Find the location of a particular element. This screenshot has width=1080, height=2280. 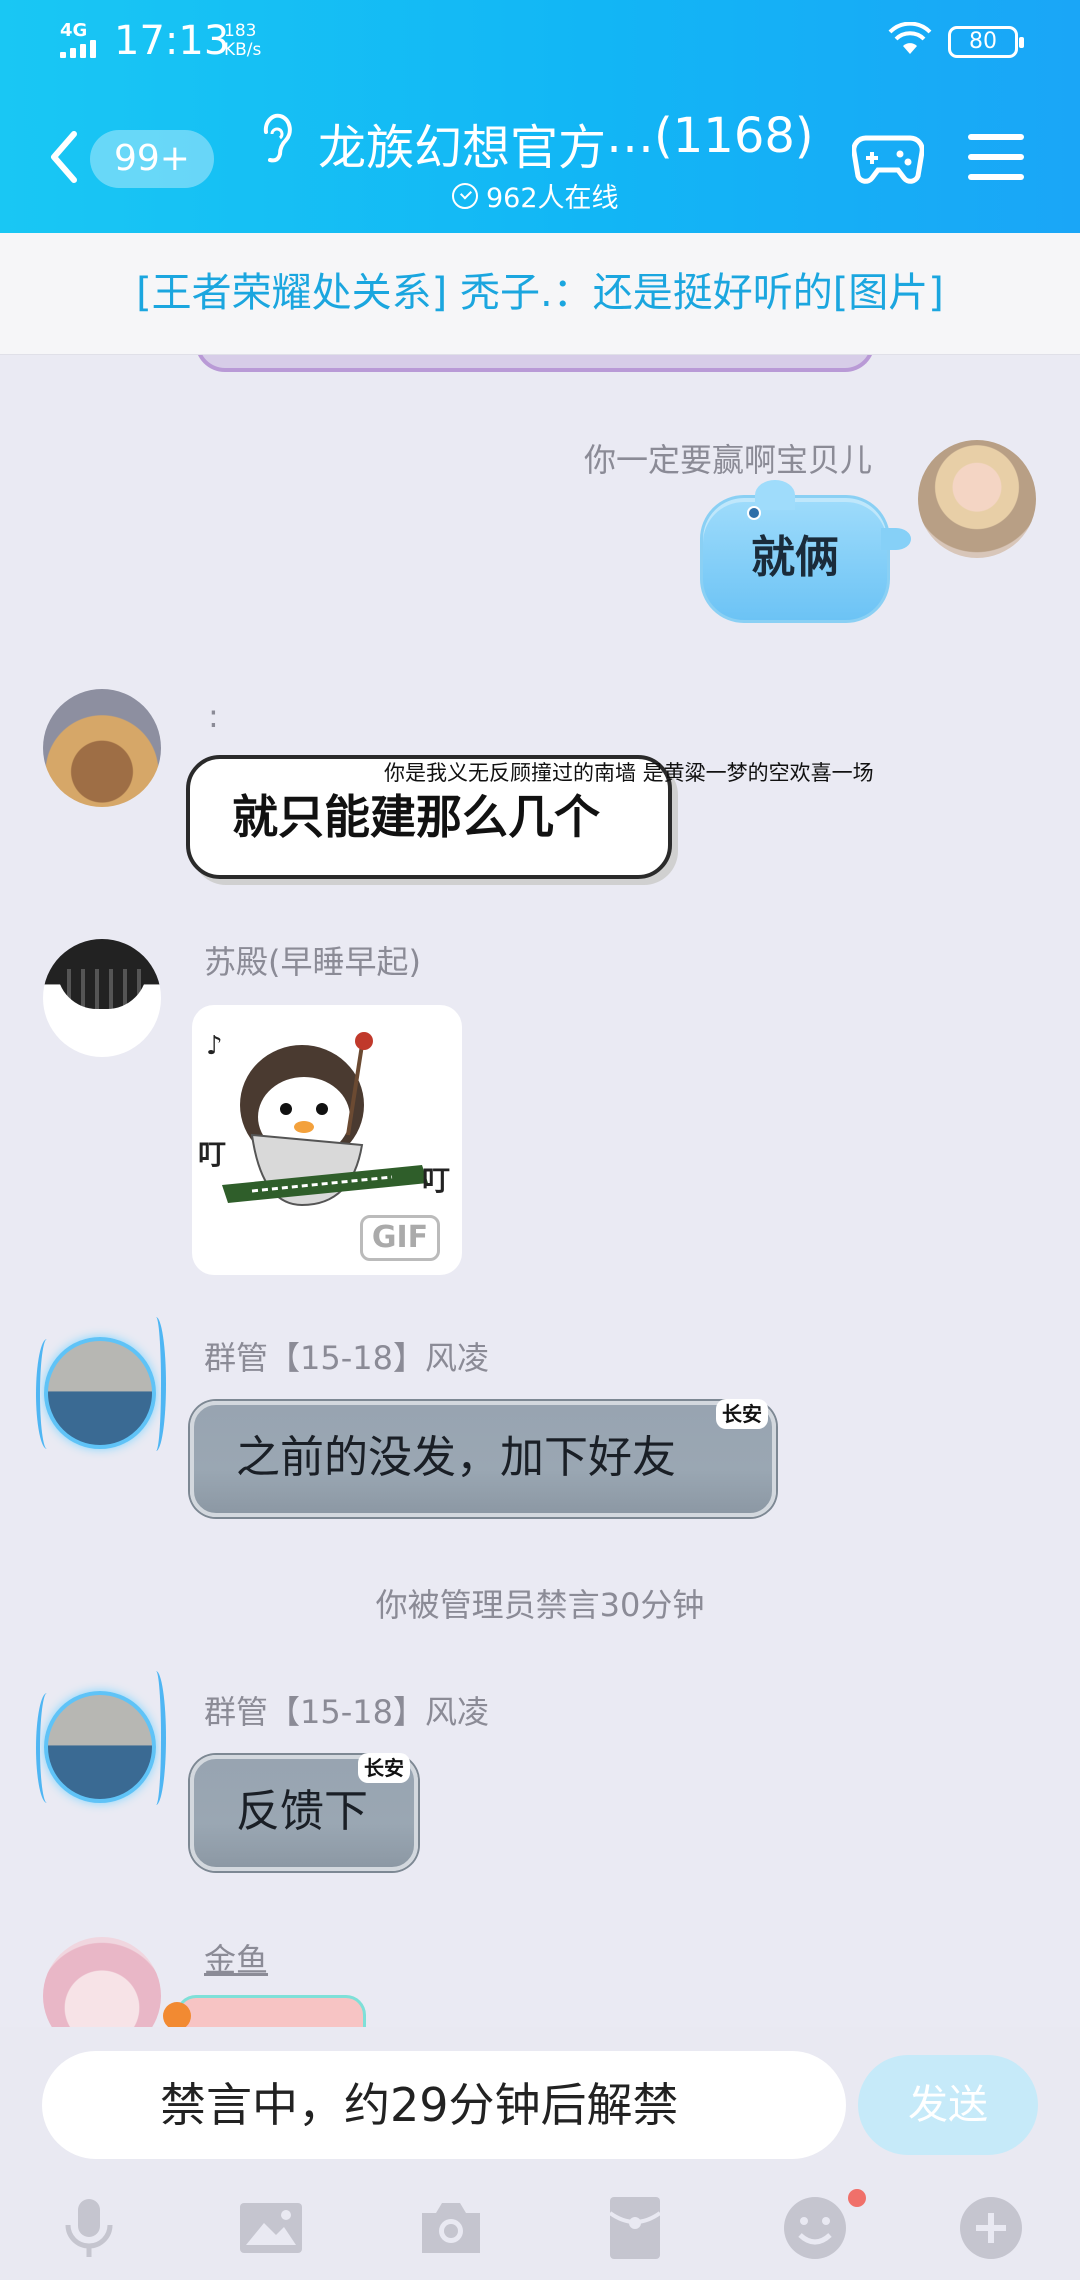

sender-name: 金鱼 is located at coordinates (236, 1960).